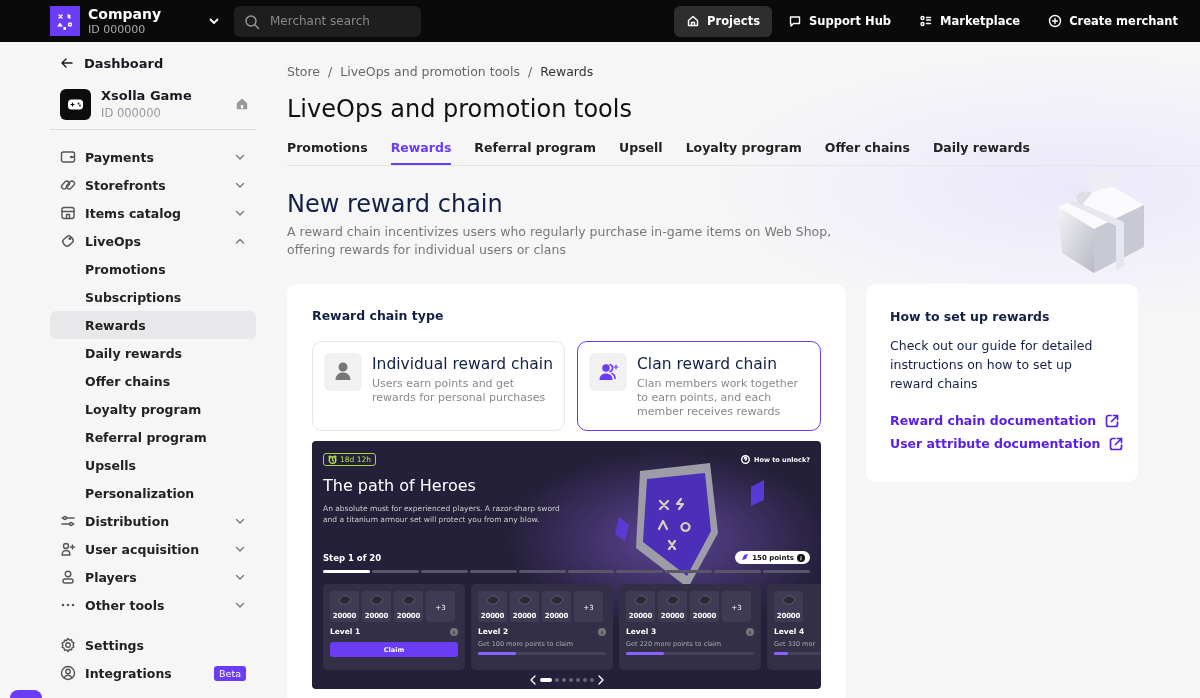 The width and height of the screenshot is (1200, 698). I want to click on logo-icon, so click(65, 21).